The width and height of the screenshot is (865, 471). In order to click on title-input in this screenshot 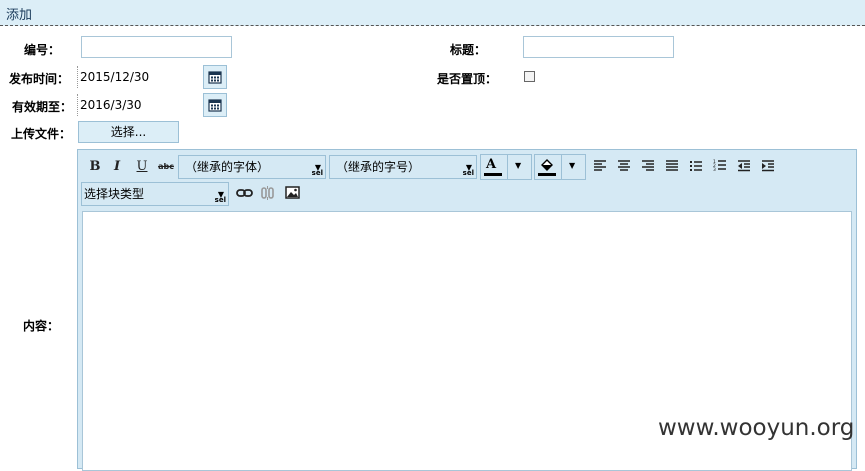, I will do `click(598, 47)`.